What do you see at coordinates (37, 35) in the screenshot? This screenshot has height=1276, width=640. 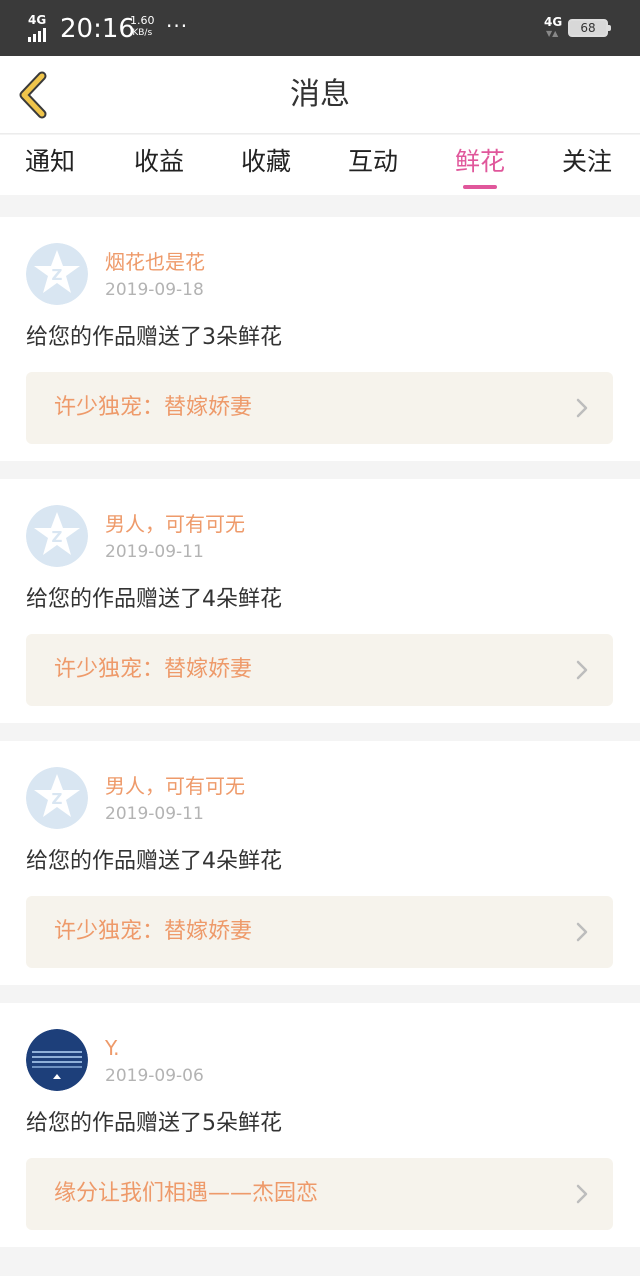 I see `signal-icon` at bounding box center [37, 35].